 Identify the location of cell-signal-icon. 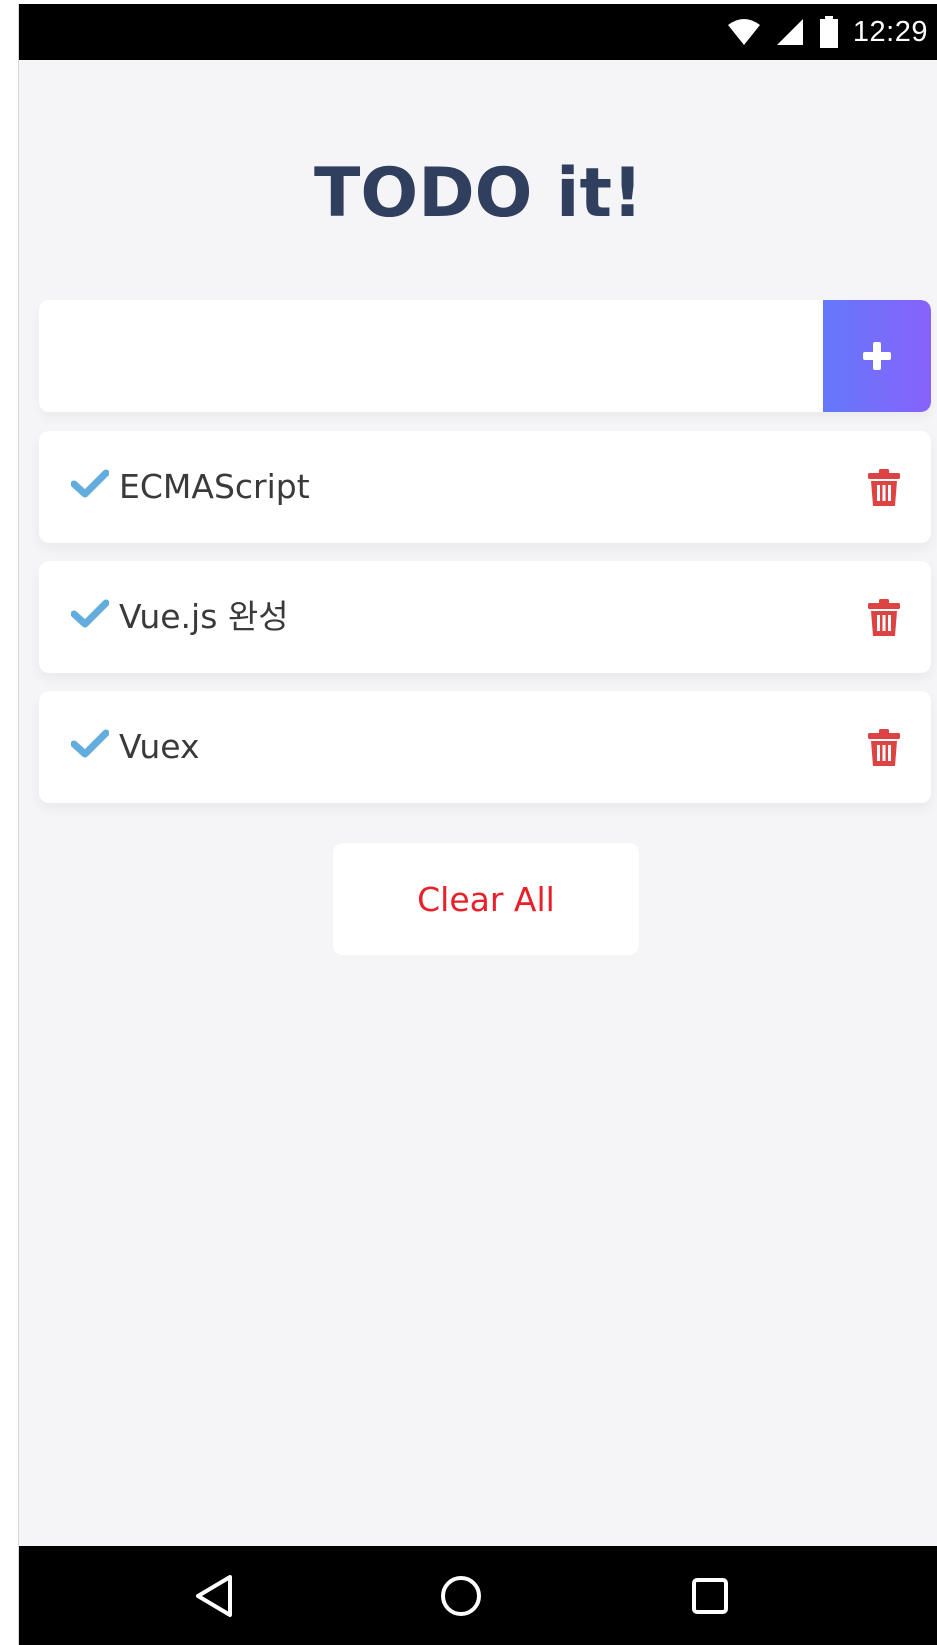
(789, 32).